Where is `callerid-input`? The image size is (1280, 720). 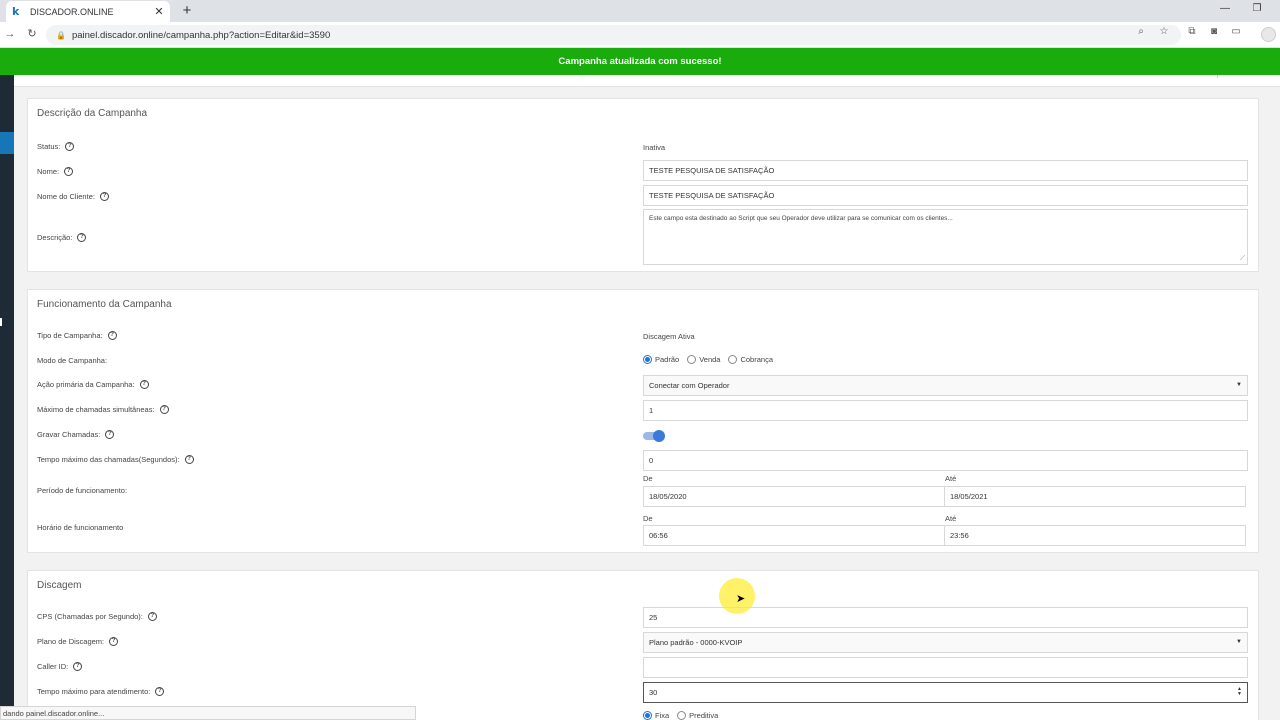
callerid-input is located at coordinates (945, 667).